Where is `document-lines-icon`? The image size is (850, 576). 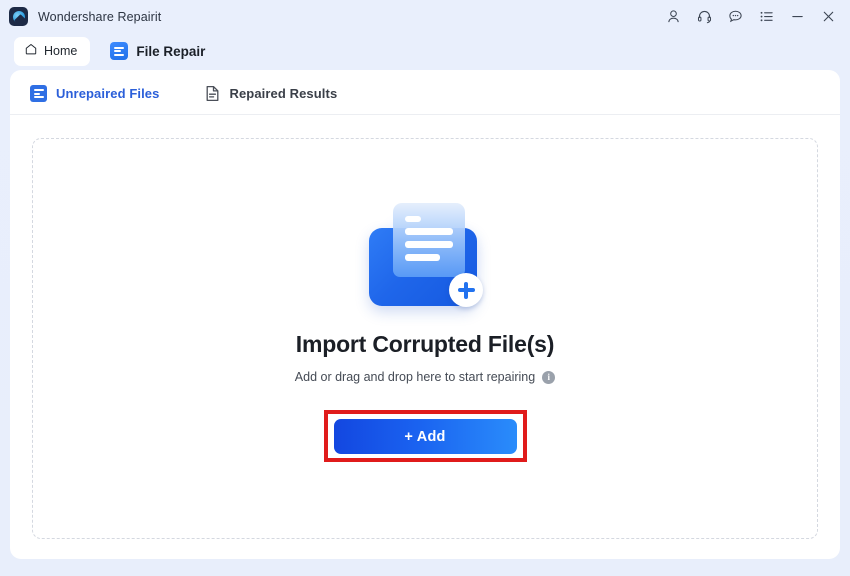
document-lines-icon is located at coordinates (119, 51).